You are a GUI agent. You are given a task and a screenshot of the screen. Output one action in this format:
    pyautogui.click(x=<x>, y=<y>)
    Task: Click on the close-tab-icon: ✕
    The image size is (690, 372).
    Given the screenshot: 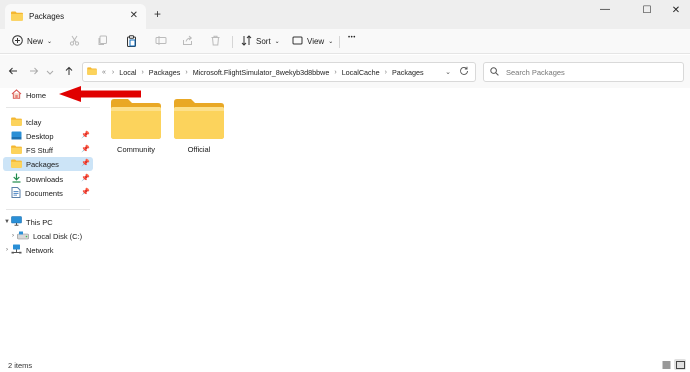 What is the action you would take?
    pyautogui.click(x=134, y=15)
    